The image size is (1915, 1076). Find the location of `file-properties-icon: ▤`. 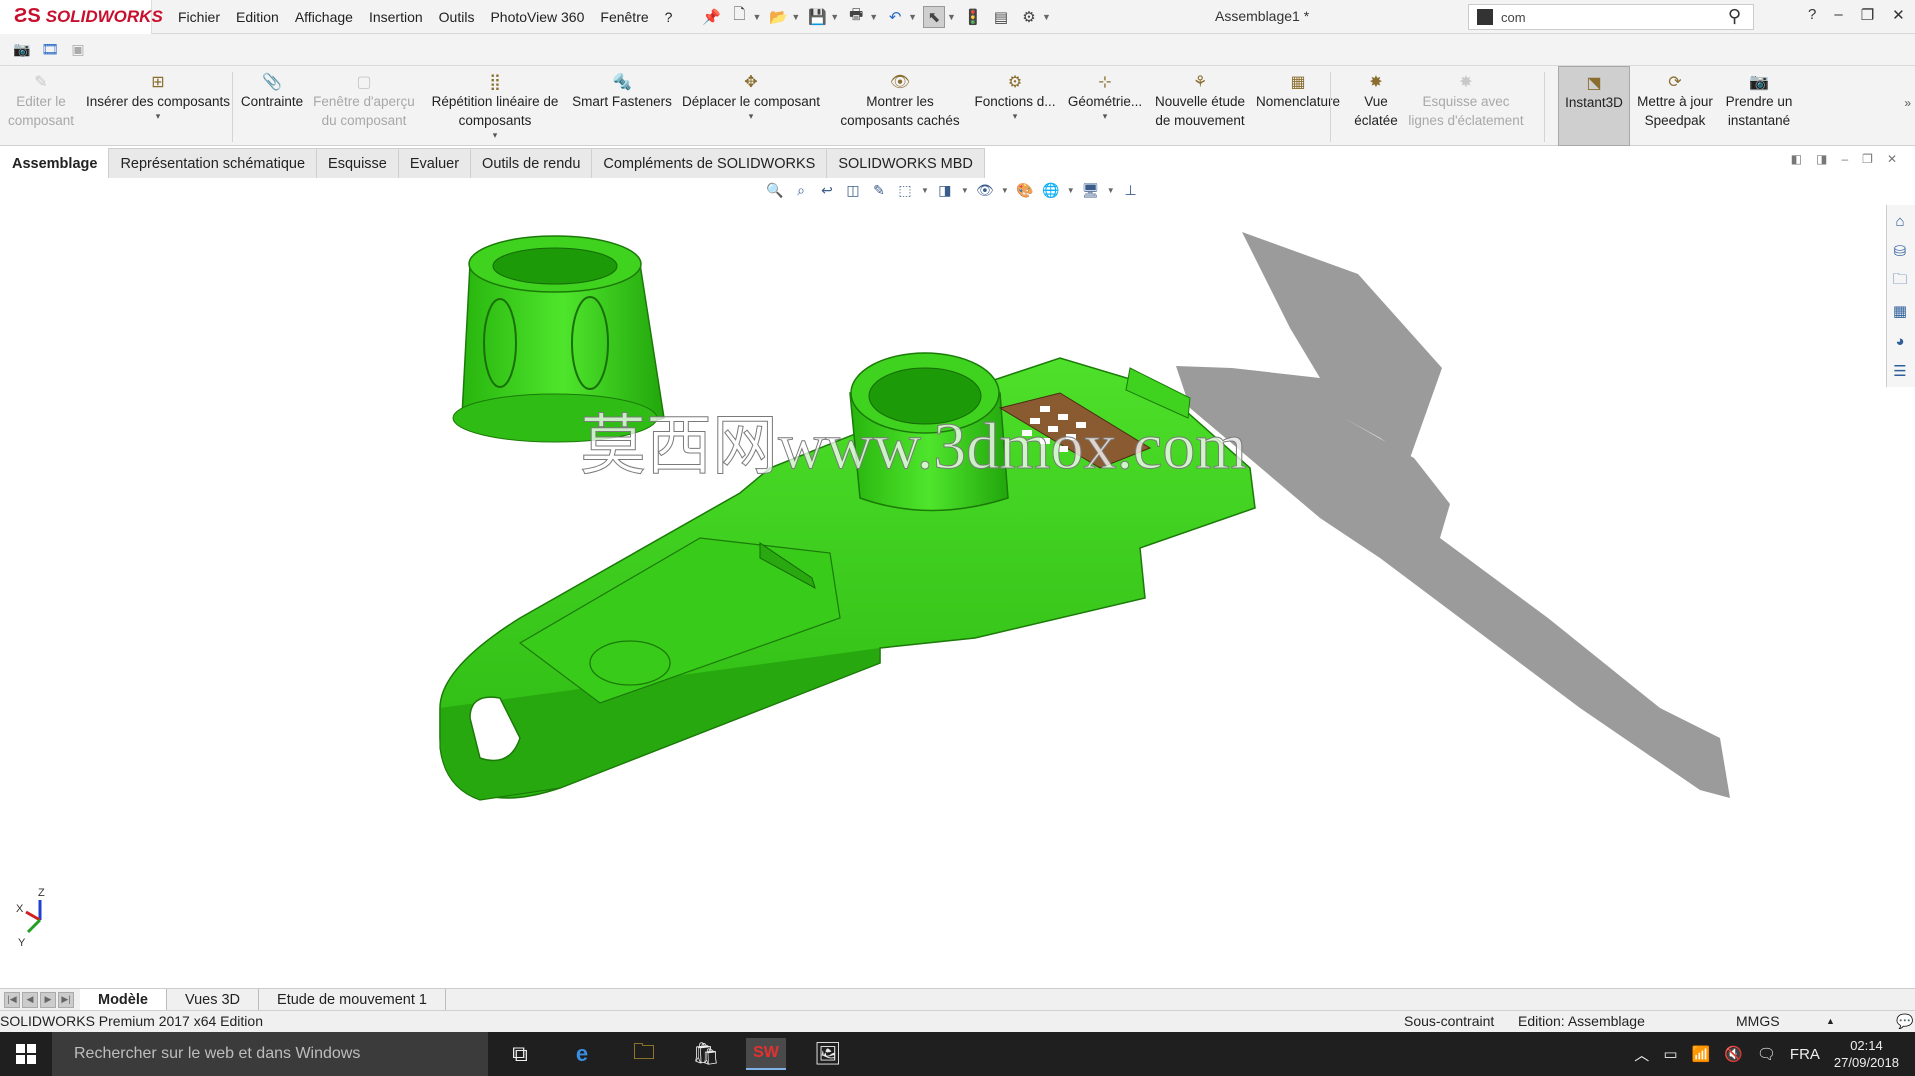

file-properties-icon: ▤ is located at coordinates (1001, 17).